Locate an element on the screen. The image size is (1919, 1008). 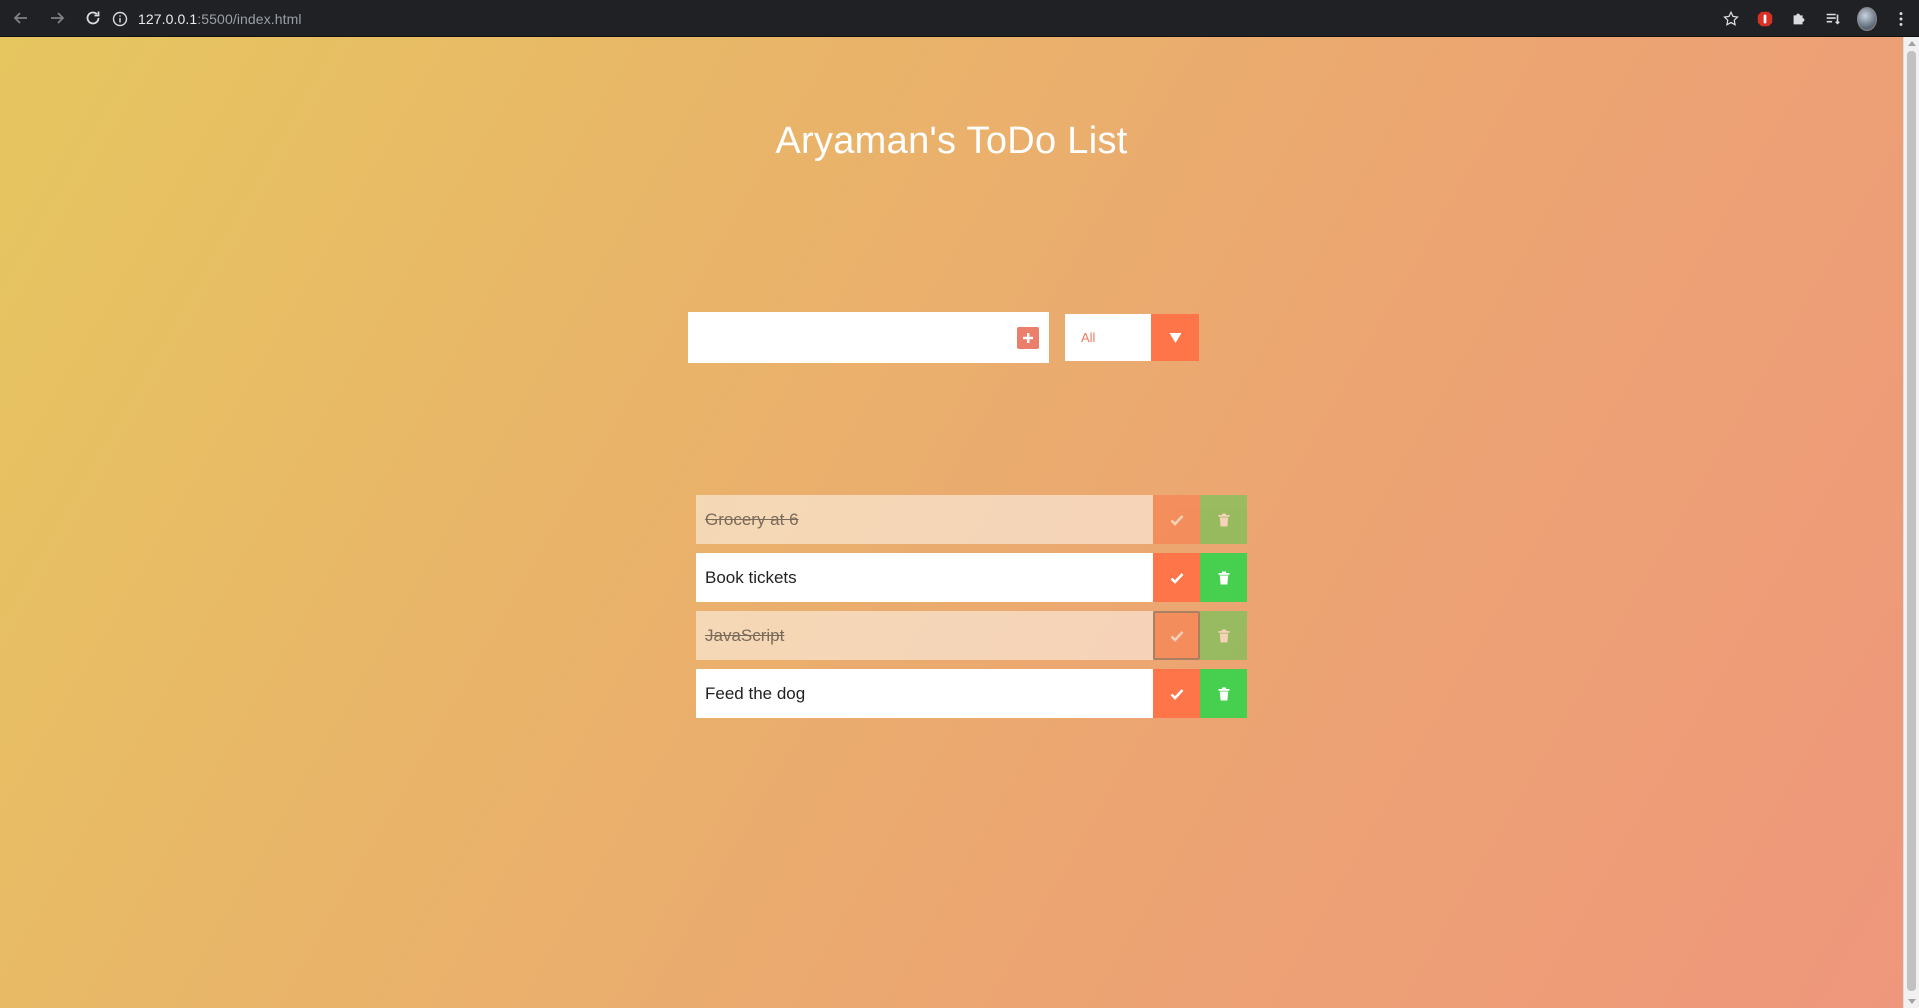
star-icon is located at coordinates (1731, 18).